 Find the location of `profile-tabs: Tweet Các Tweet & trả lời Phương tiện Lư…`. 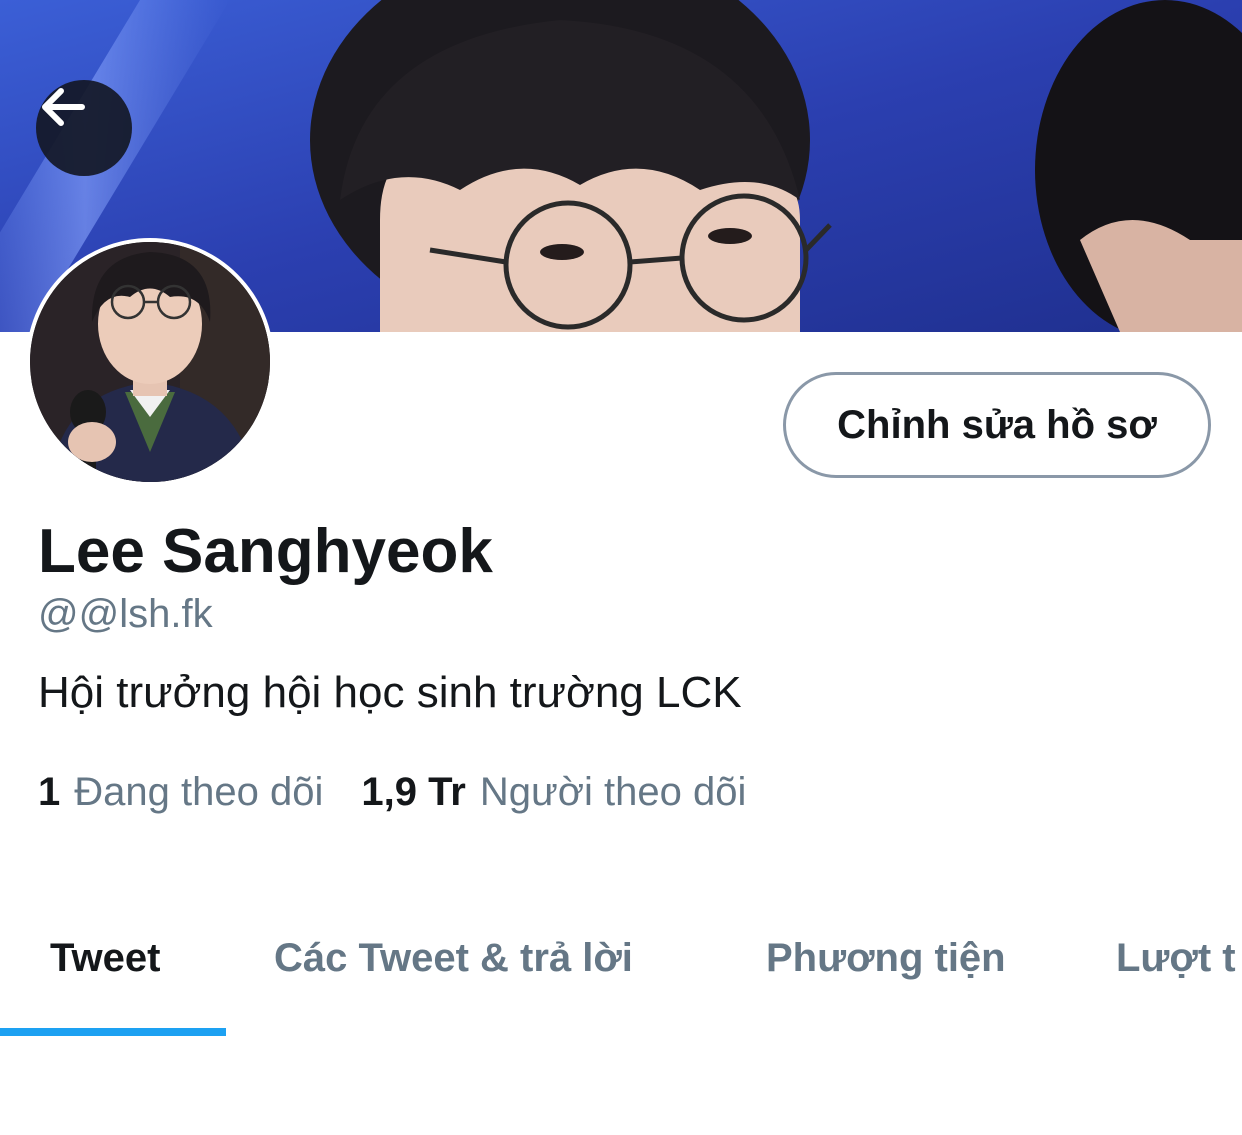

profile-tabs: Tweet Các Tweet & trả lời Phương tiện Lư… is located at coordinates (621, 968).